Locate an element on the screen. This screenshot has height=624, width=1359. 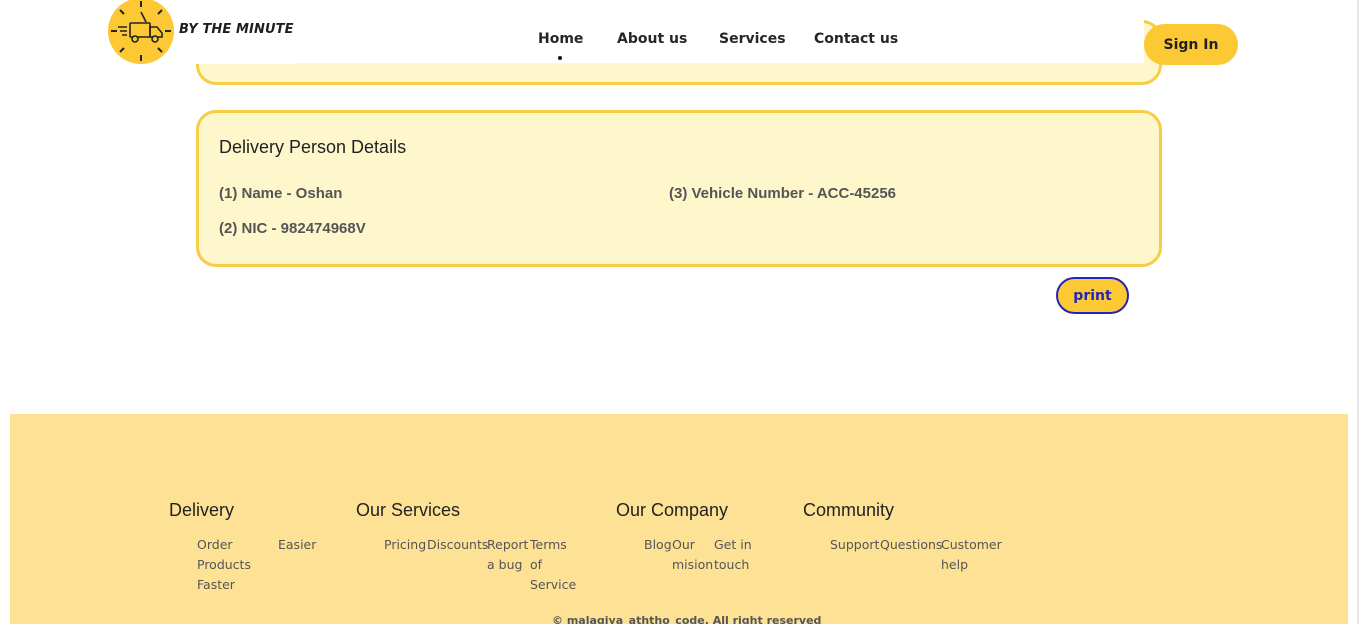
footer-heading-services: Our Services is located at coordinates (408, 510).